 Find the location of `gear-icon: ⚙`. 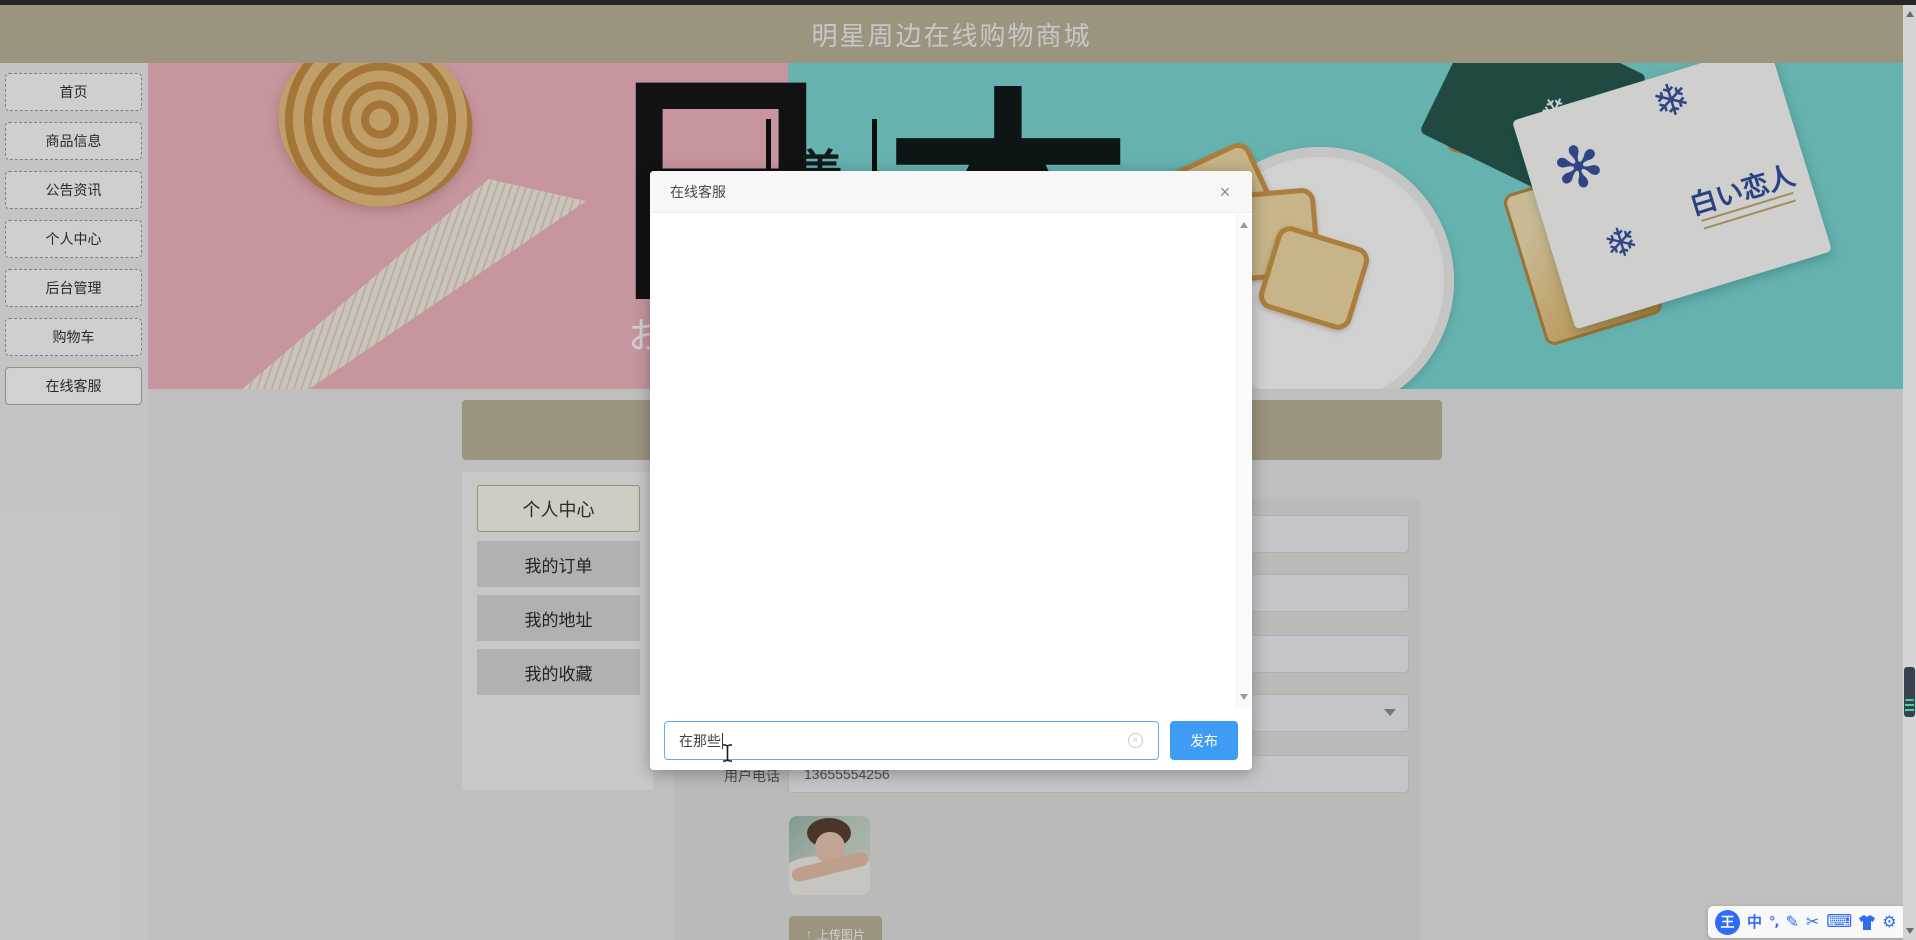

gear-icon: ⚙ is located at coordinates (1889, 922).